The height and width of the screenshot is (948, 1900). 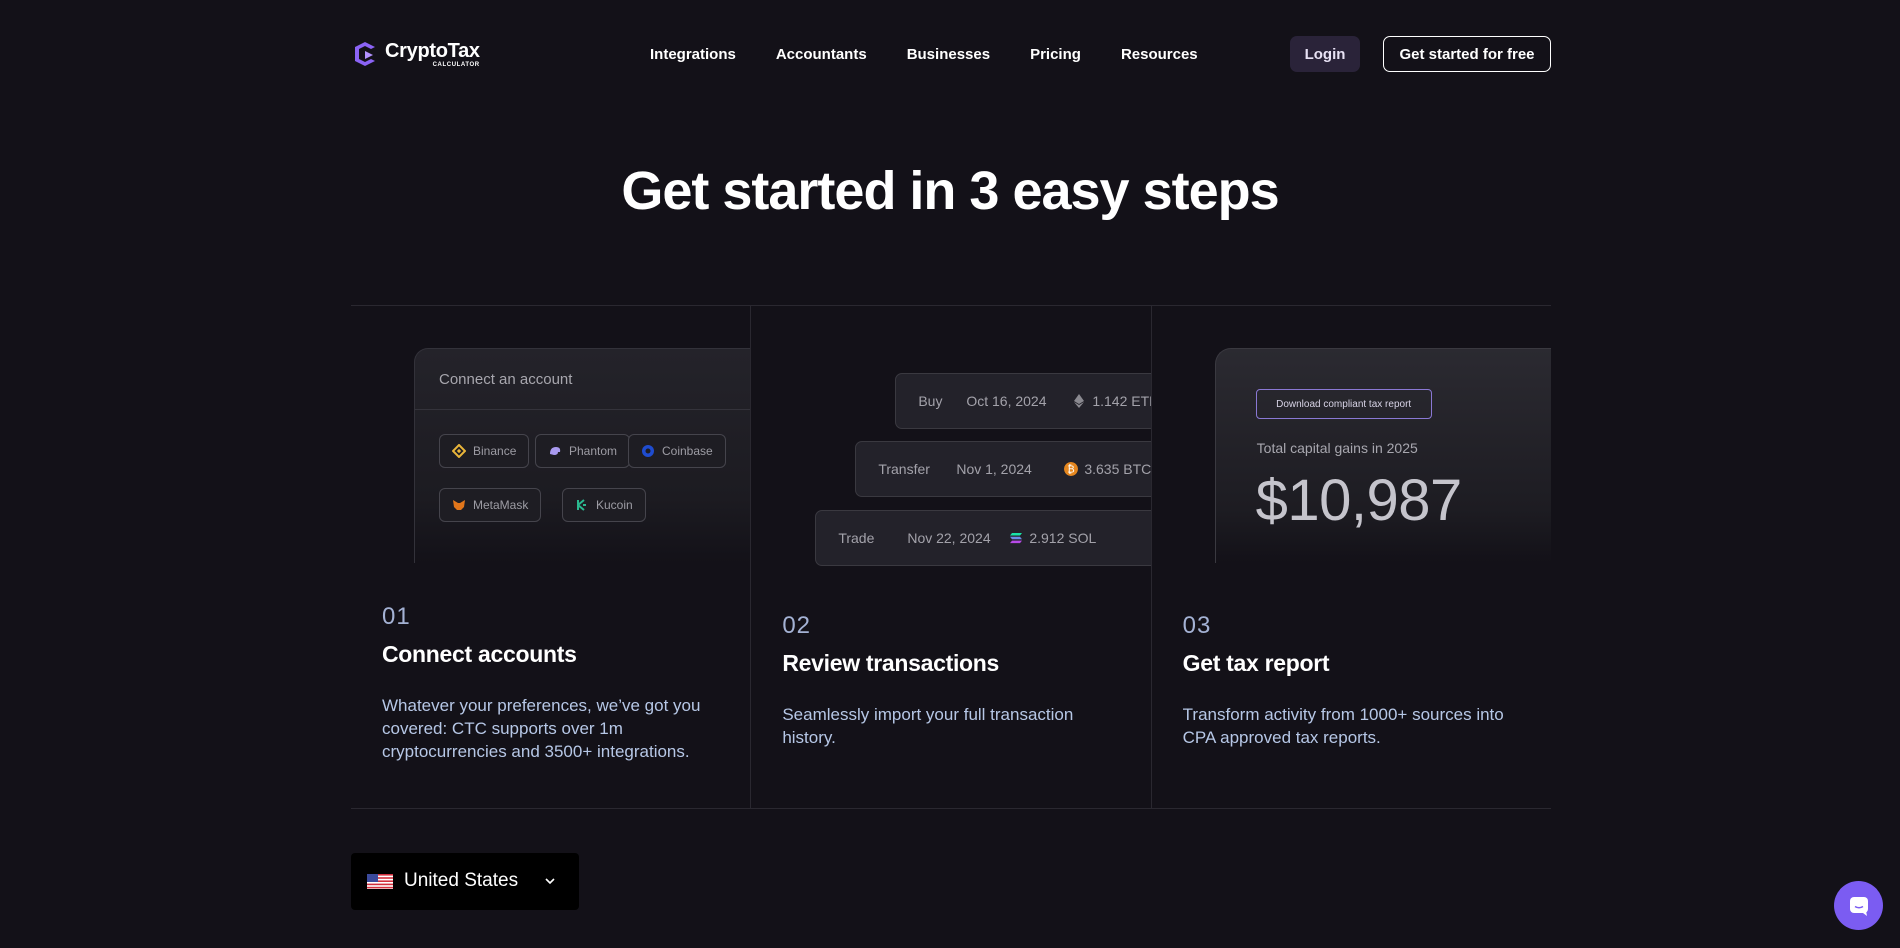 I want to click on logo-subtitle: CALCULATOR, so click(x=456, y=64).